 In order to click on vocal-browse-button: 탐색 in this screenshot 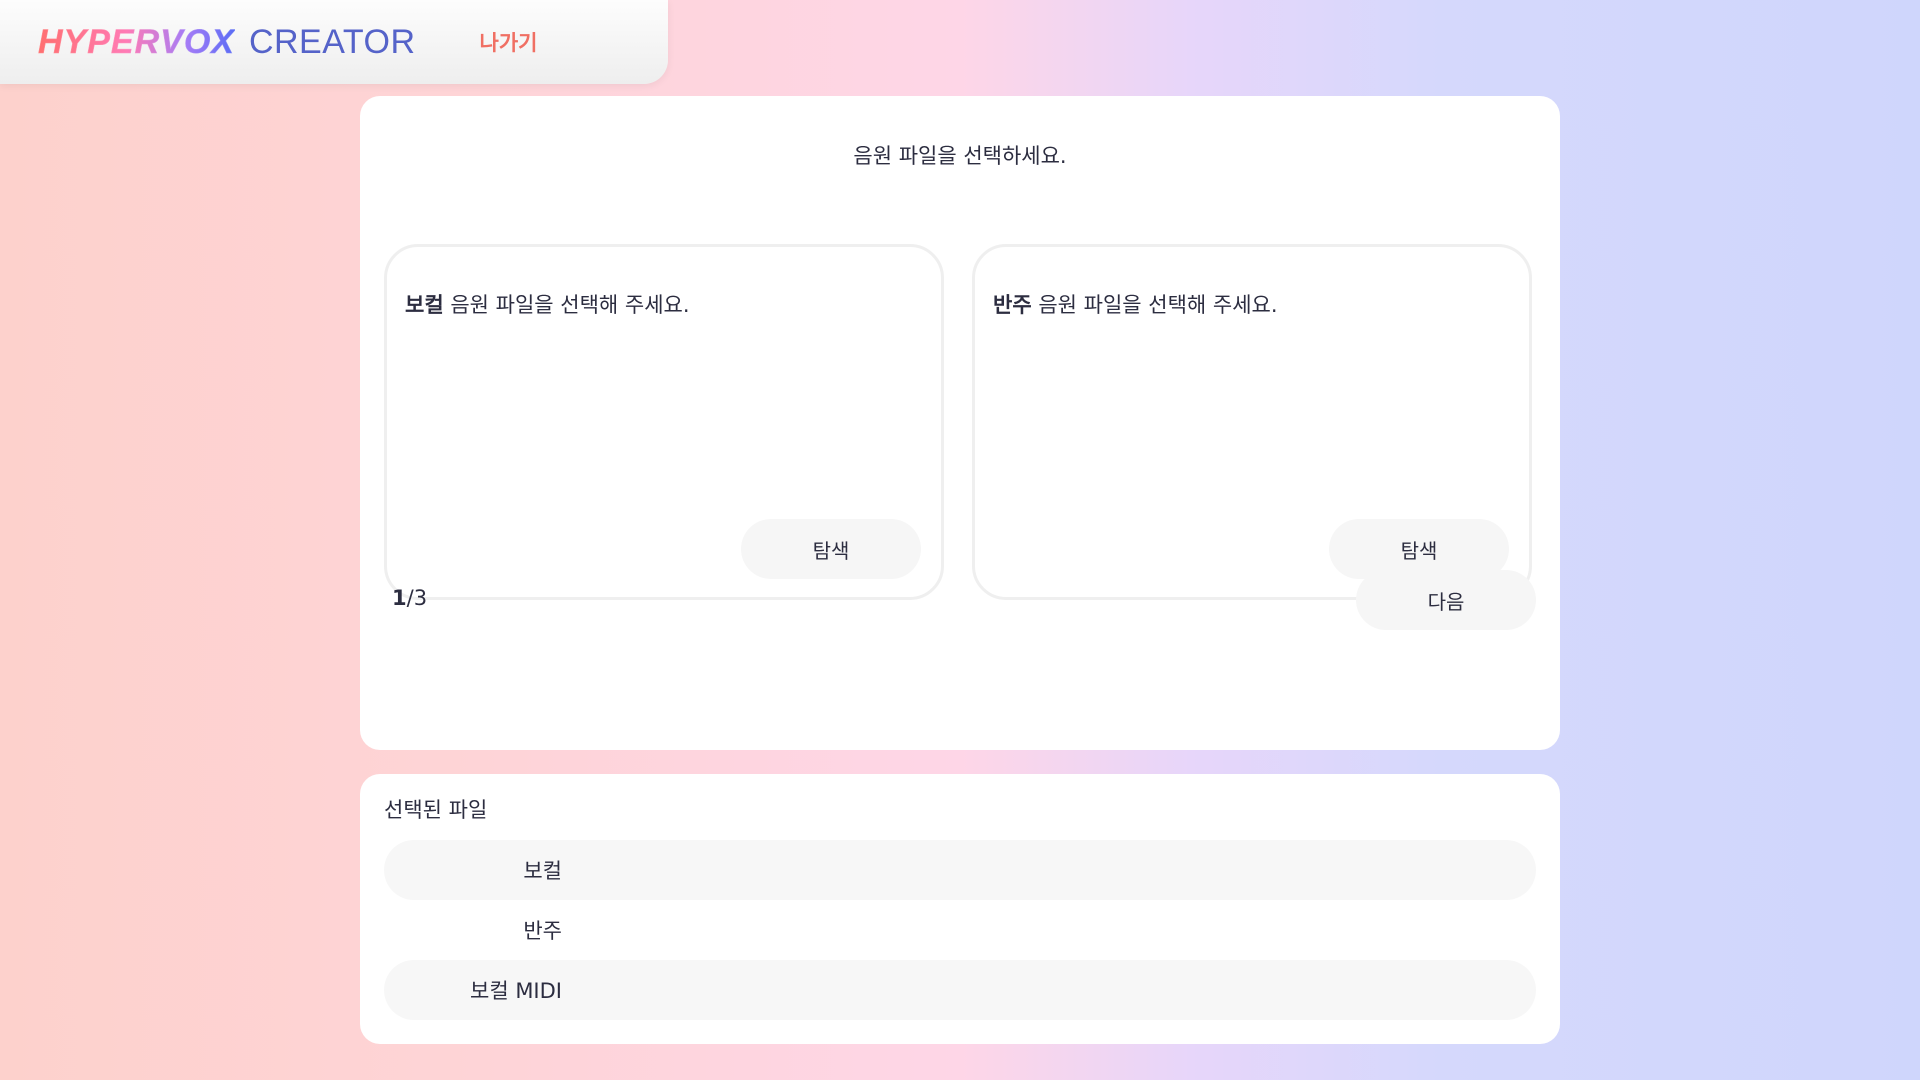, I will do `click(831, 549)`.